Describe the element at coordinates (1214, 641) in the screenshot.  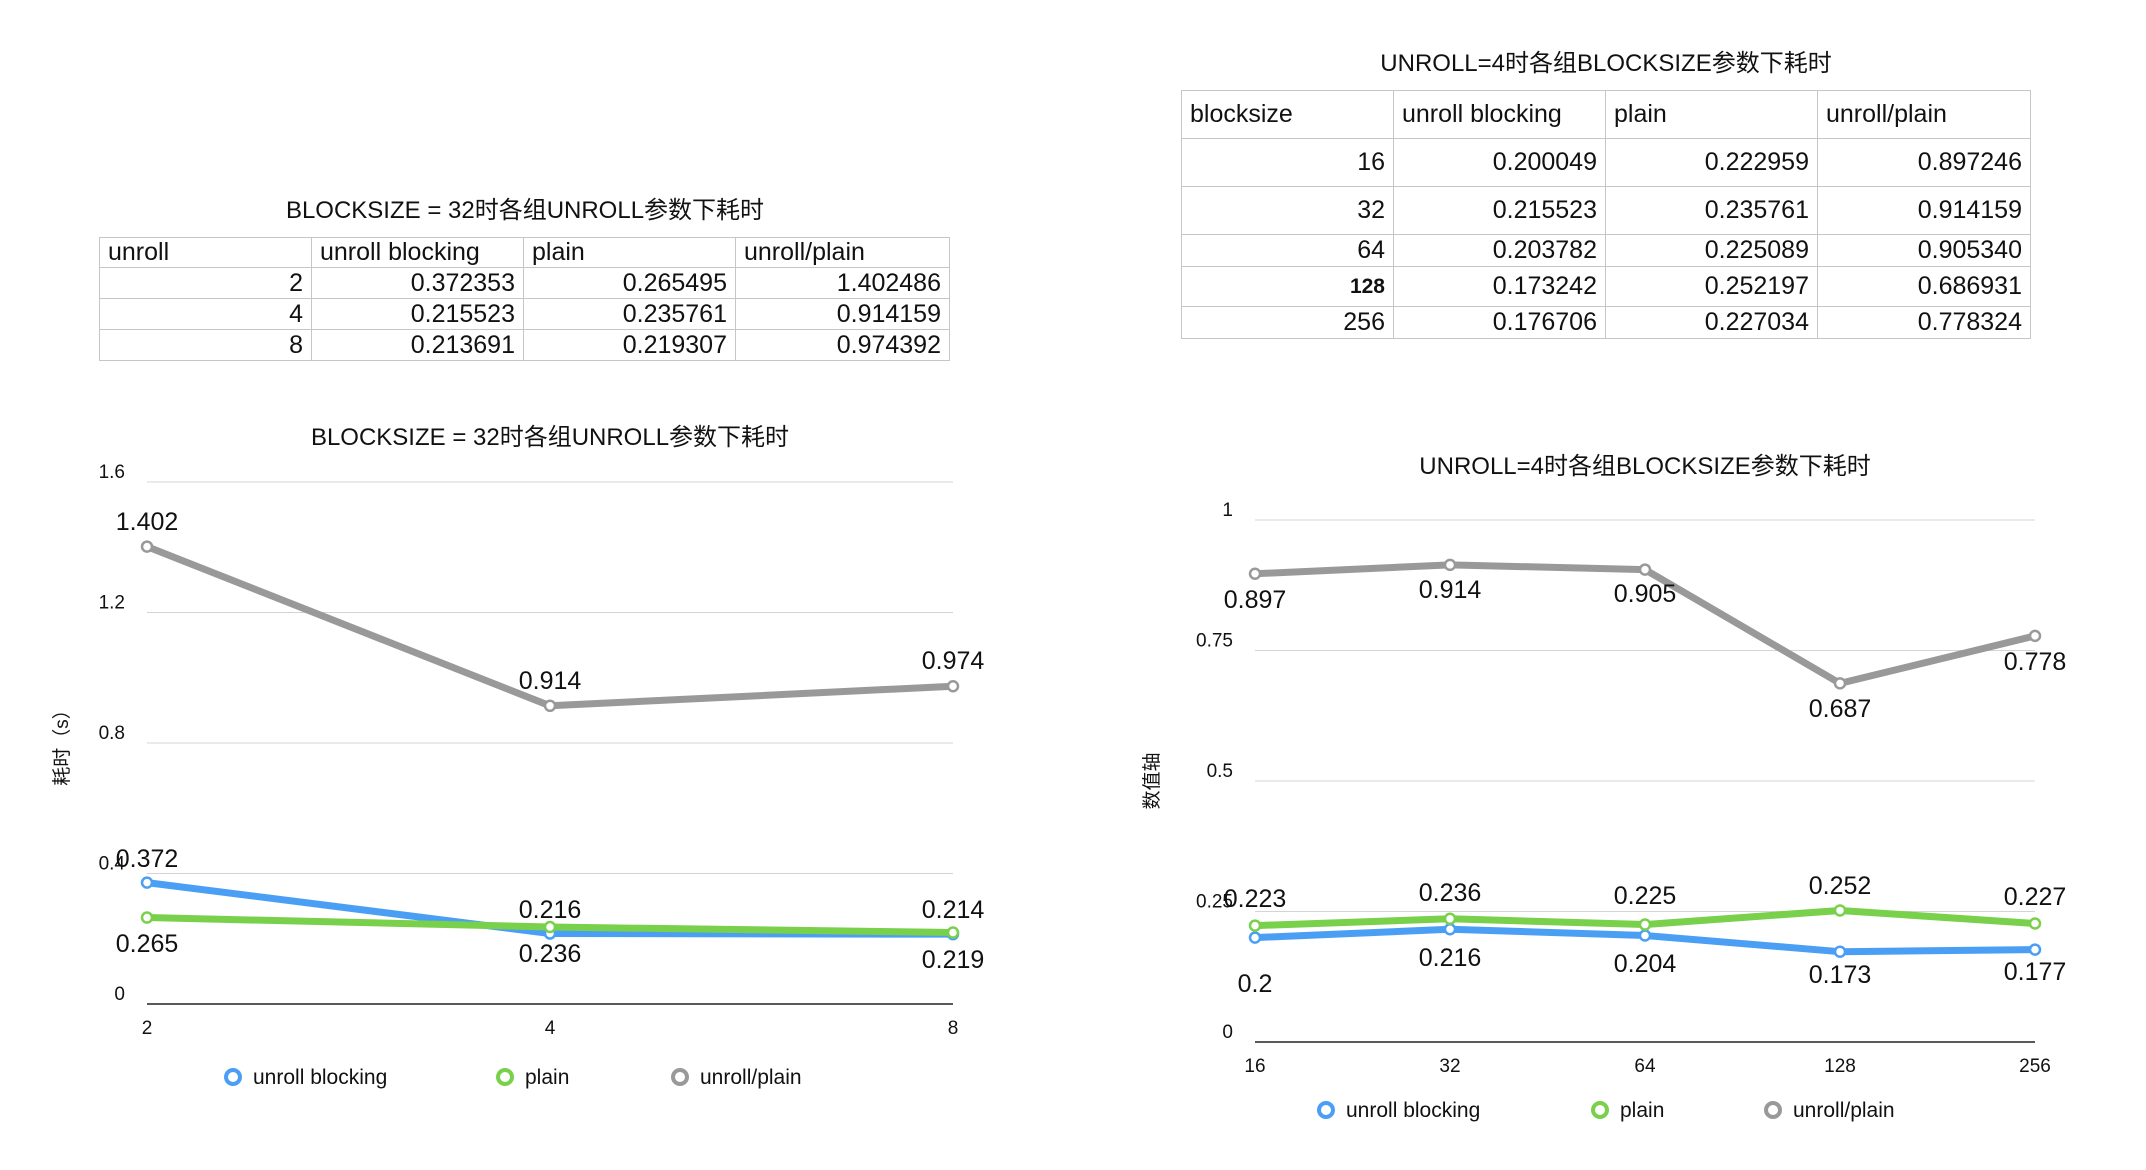
I see `y-tick-label: 0.75` at that location.